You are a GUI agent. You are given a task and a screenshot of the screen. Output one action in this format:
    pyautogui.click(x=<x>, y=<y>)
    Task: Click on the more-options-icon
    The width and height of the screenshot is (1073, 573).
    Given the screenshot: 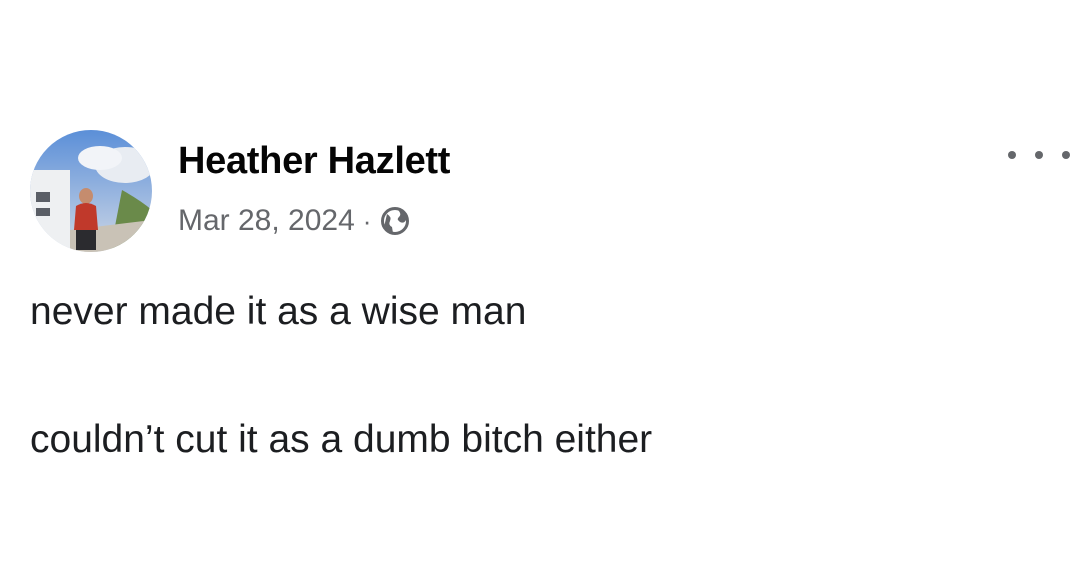 What is the action you would take?
    pyautogui.click(x=1039, y=155)
    